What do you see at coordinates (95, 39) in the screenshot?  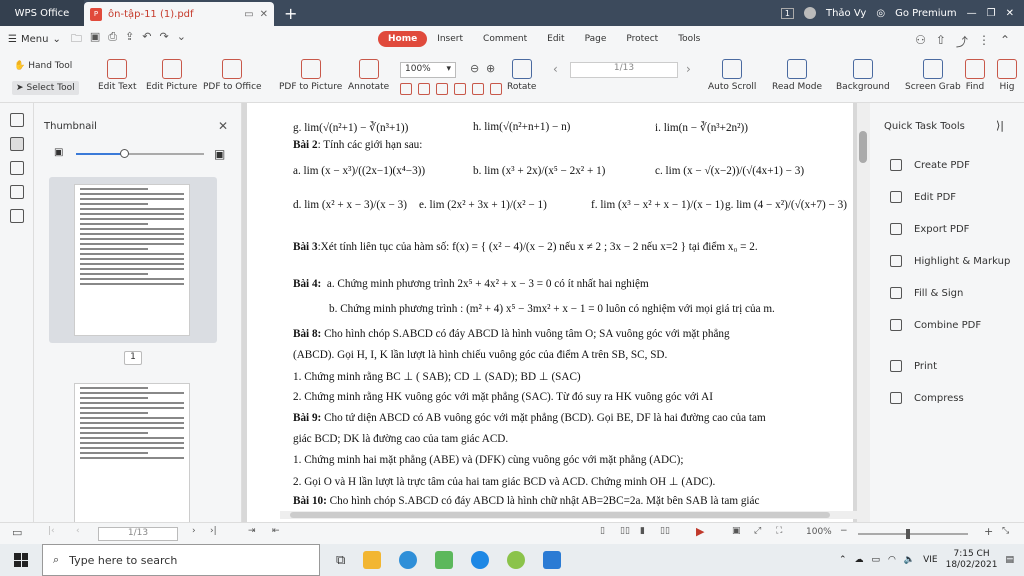 I see `save-icon: ▣` at bounding box center [95, 39].